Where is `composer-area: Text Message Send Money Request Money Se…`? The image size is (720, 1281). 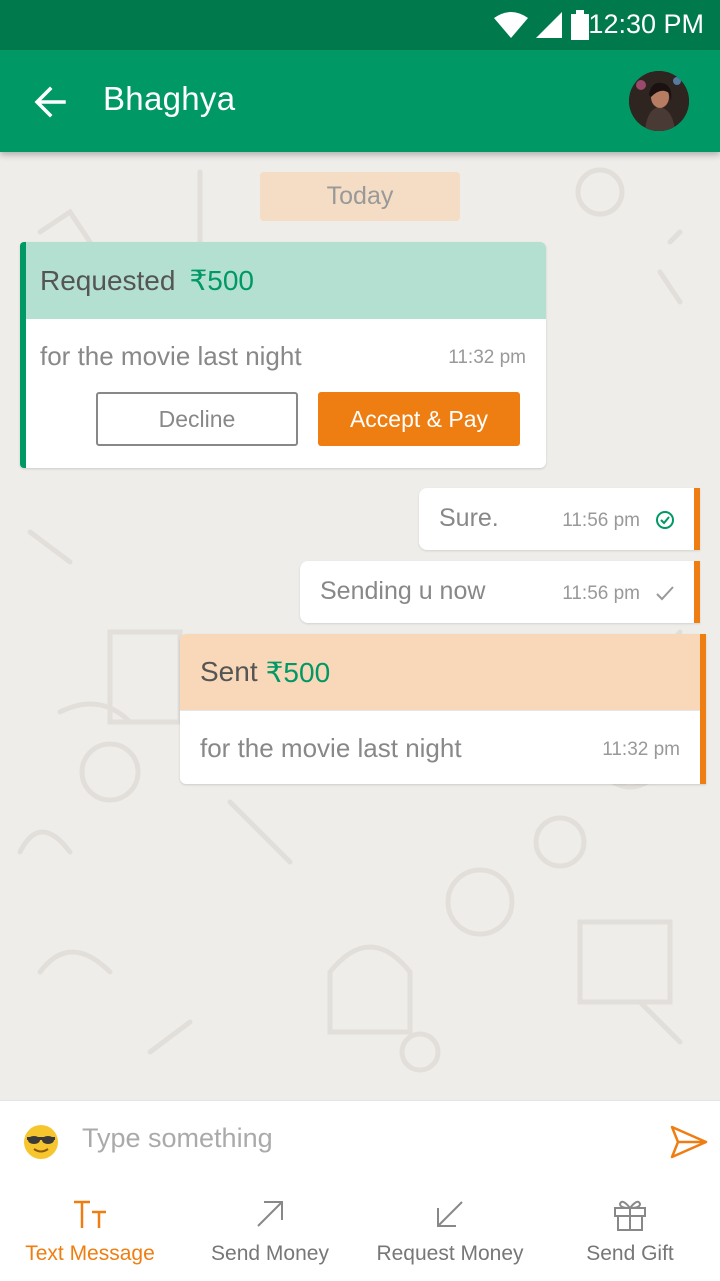 composer-area: Text Message Send Money Request Money Se… is located at coordinates (360, 1190).